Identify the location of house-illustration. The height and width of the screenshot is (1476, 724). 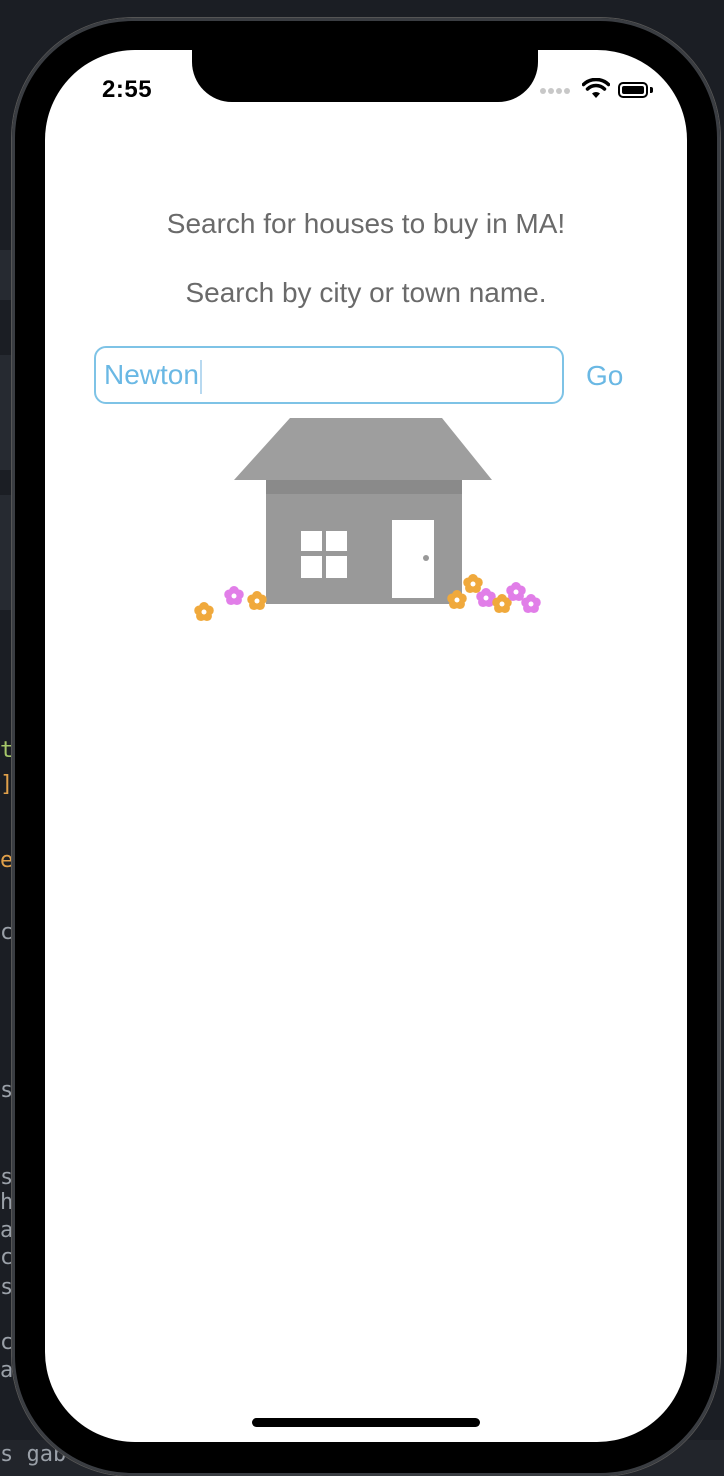
(367, 520).